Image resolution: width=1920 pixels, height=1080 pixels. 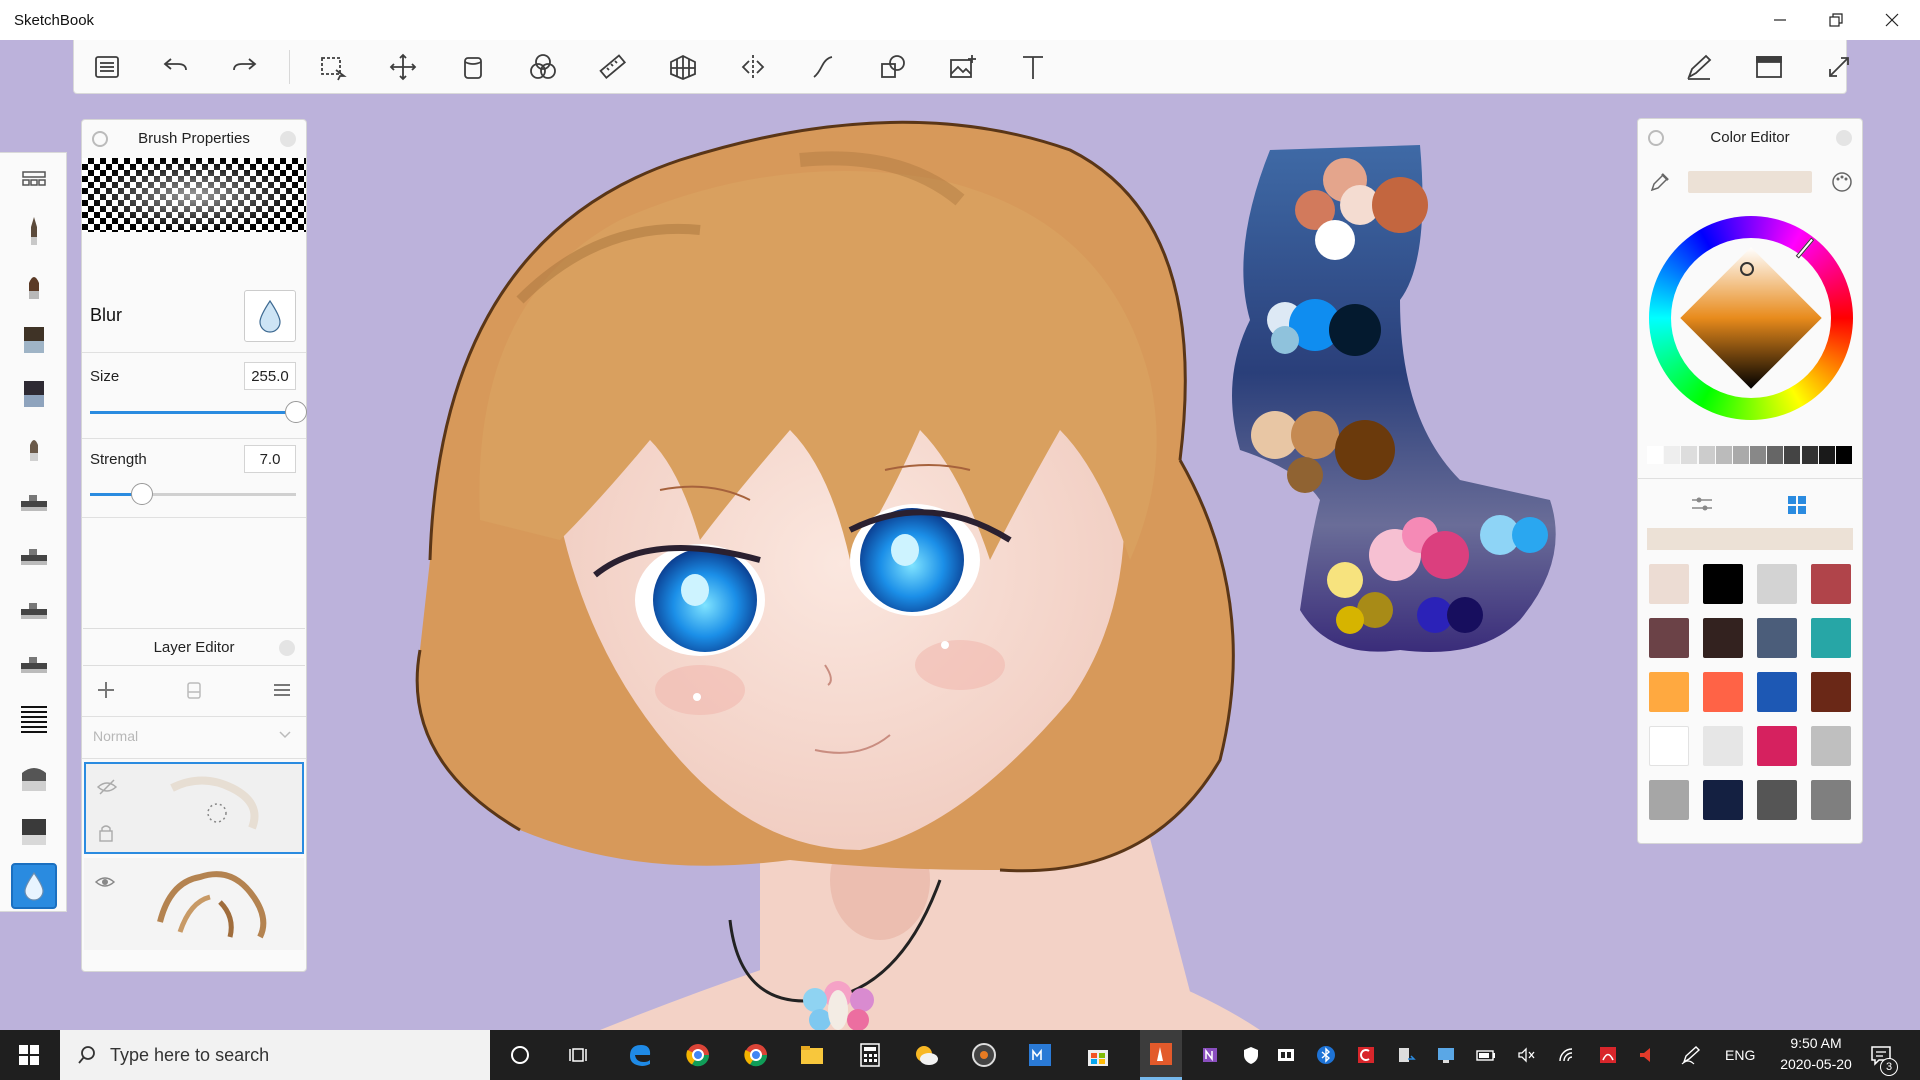 I want to click on size-value-field: 255.0, so click(x=270, y=376).